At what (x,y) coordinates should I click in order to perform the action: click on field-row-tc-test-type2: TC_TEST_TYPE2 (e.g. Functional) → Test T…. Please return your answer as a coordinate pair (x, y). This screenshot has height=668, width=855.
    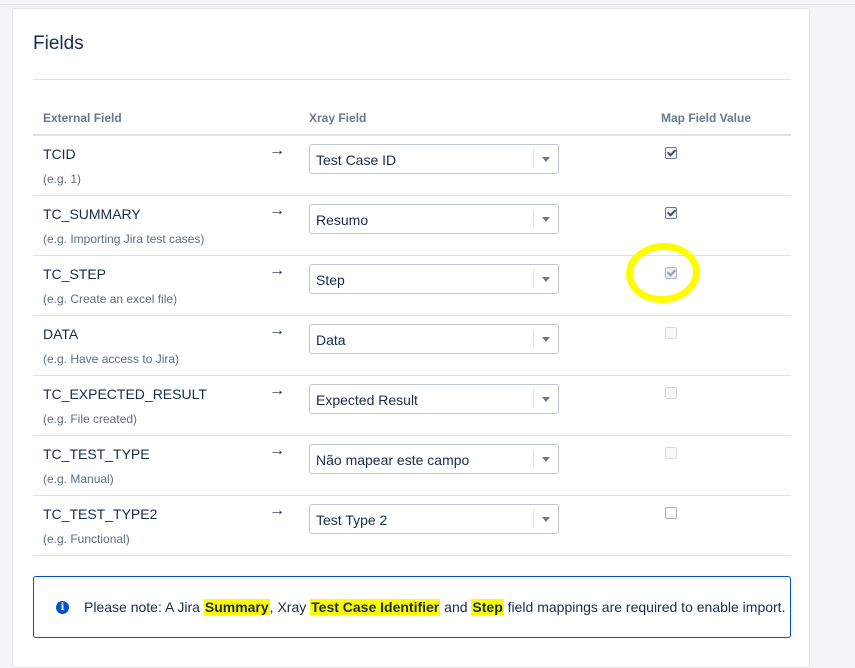
    Looking at the image, I should click on (412, 526).